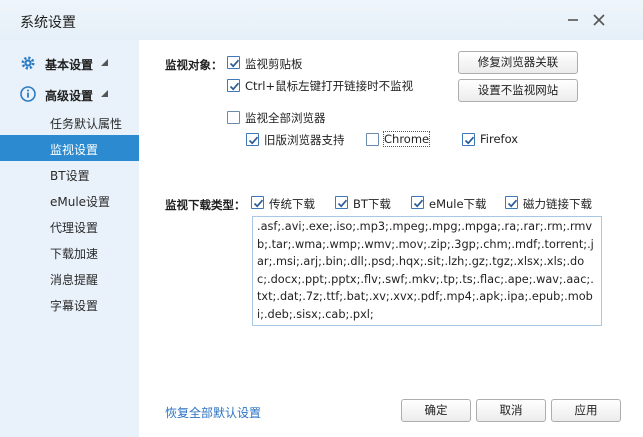 The image size is (643, 437). I want to click on clipboard-checkbox, so click(233, 62).